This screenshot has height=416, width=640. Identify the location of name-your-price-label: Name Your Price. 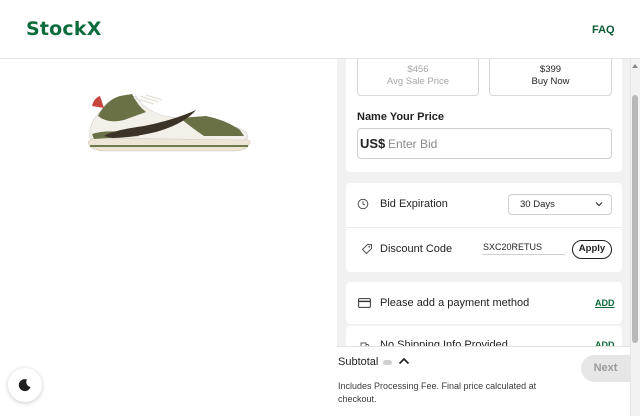
(401, 117).